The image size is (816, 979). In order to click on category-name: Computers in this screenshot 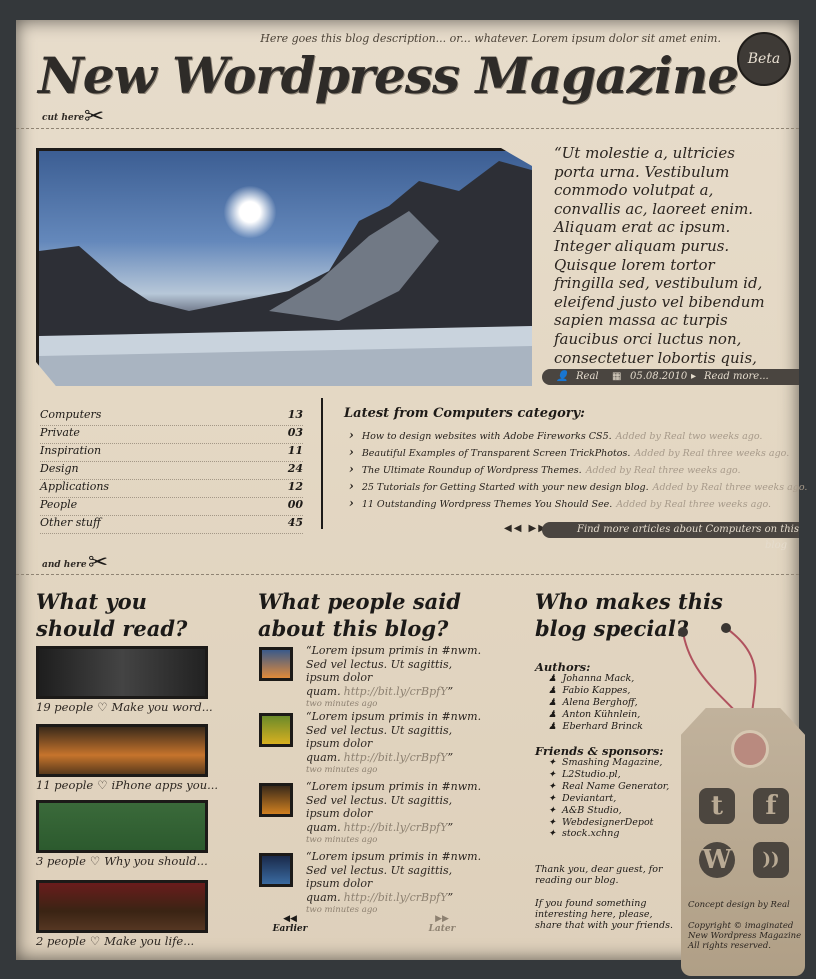, I will do `click(71, 414)`.